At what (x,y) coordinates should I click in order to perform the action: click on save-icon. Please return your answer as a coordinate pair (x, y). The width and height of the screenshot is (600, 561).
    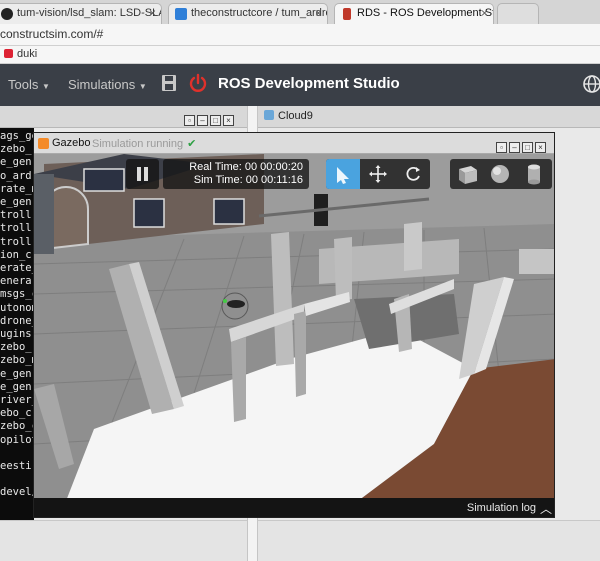
    Looking at the image, I should click on (169, 83).